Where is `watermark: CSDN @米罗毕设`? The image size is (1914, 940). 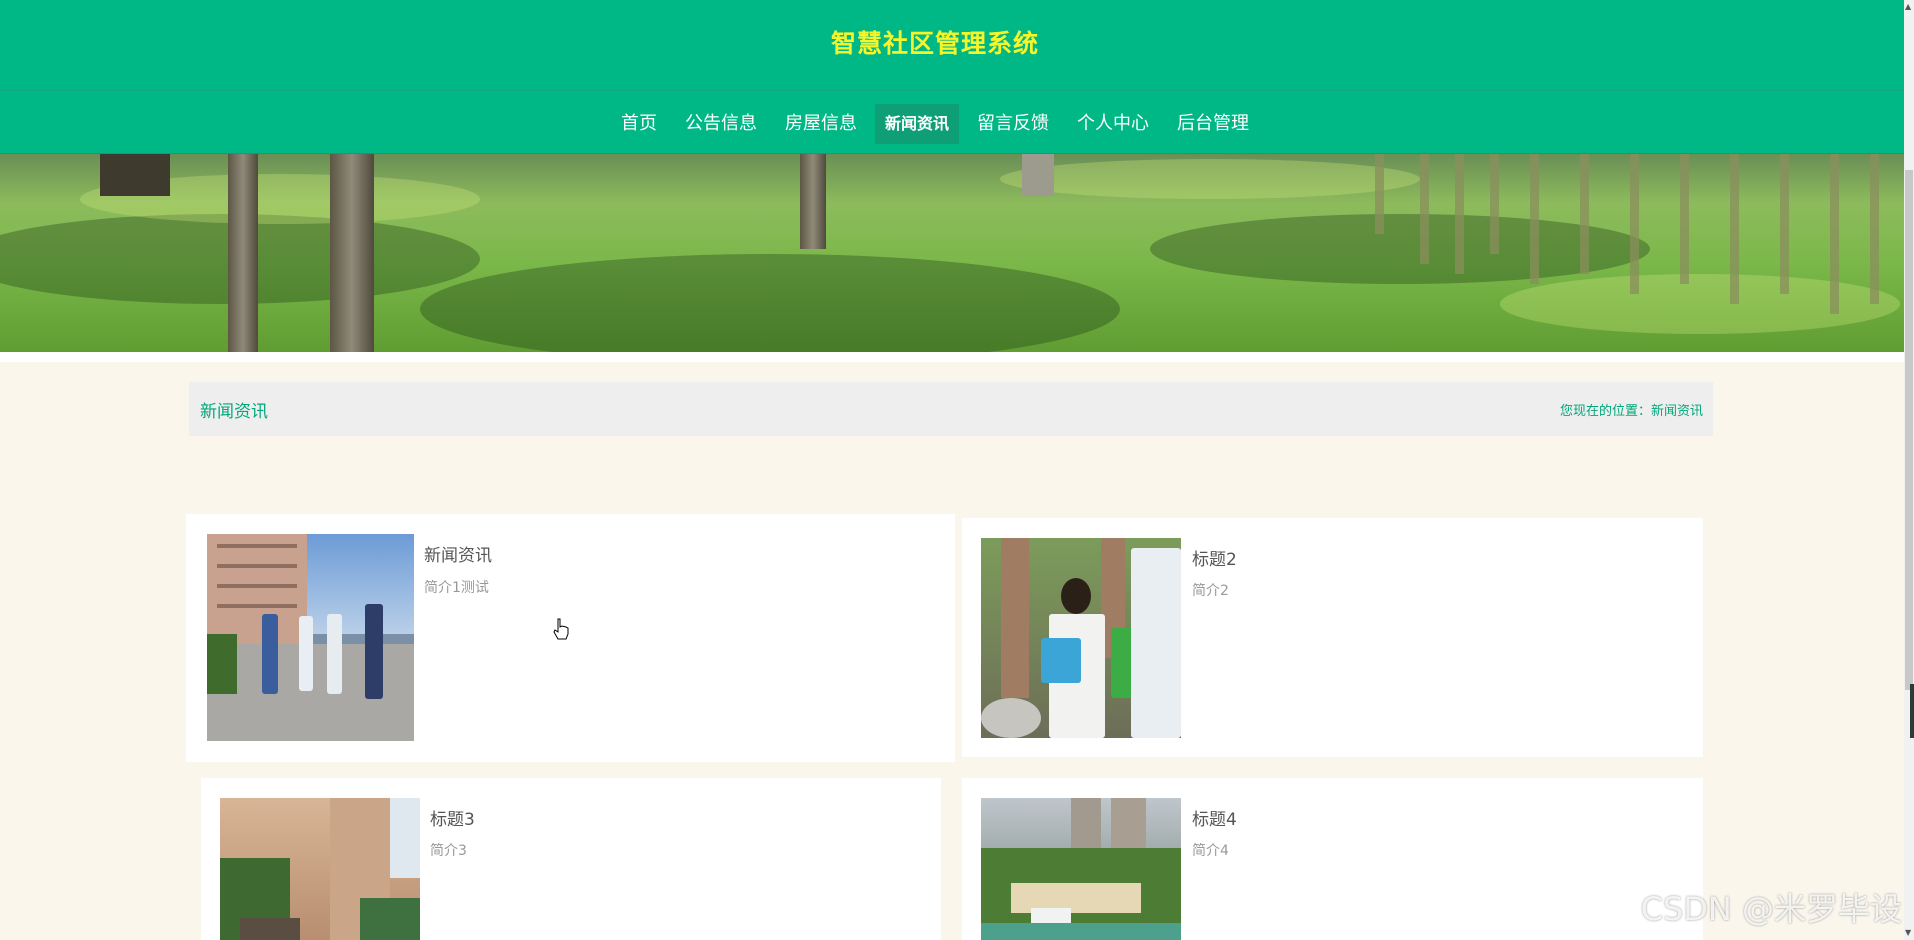 watermark: CSDN @米罗毕设 is located at coordinates (1771, 909).